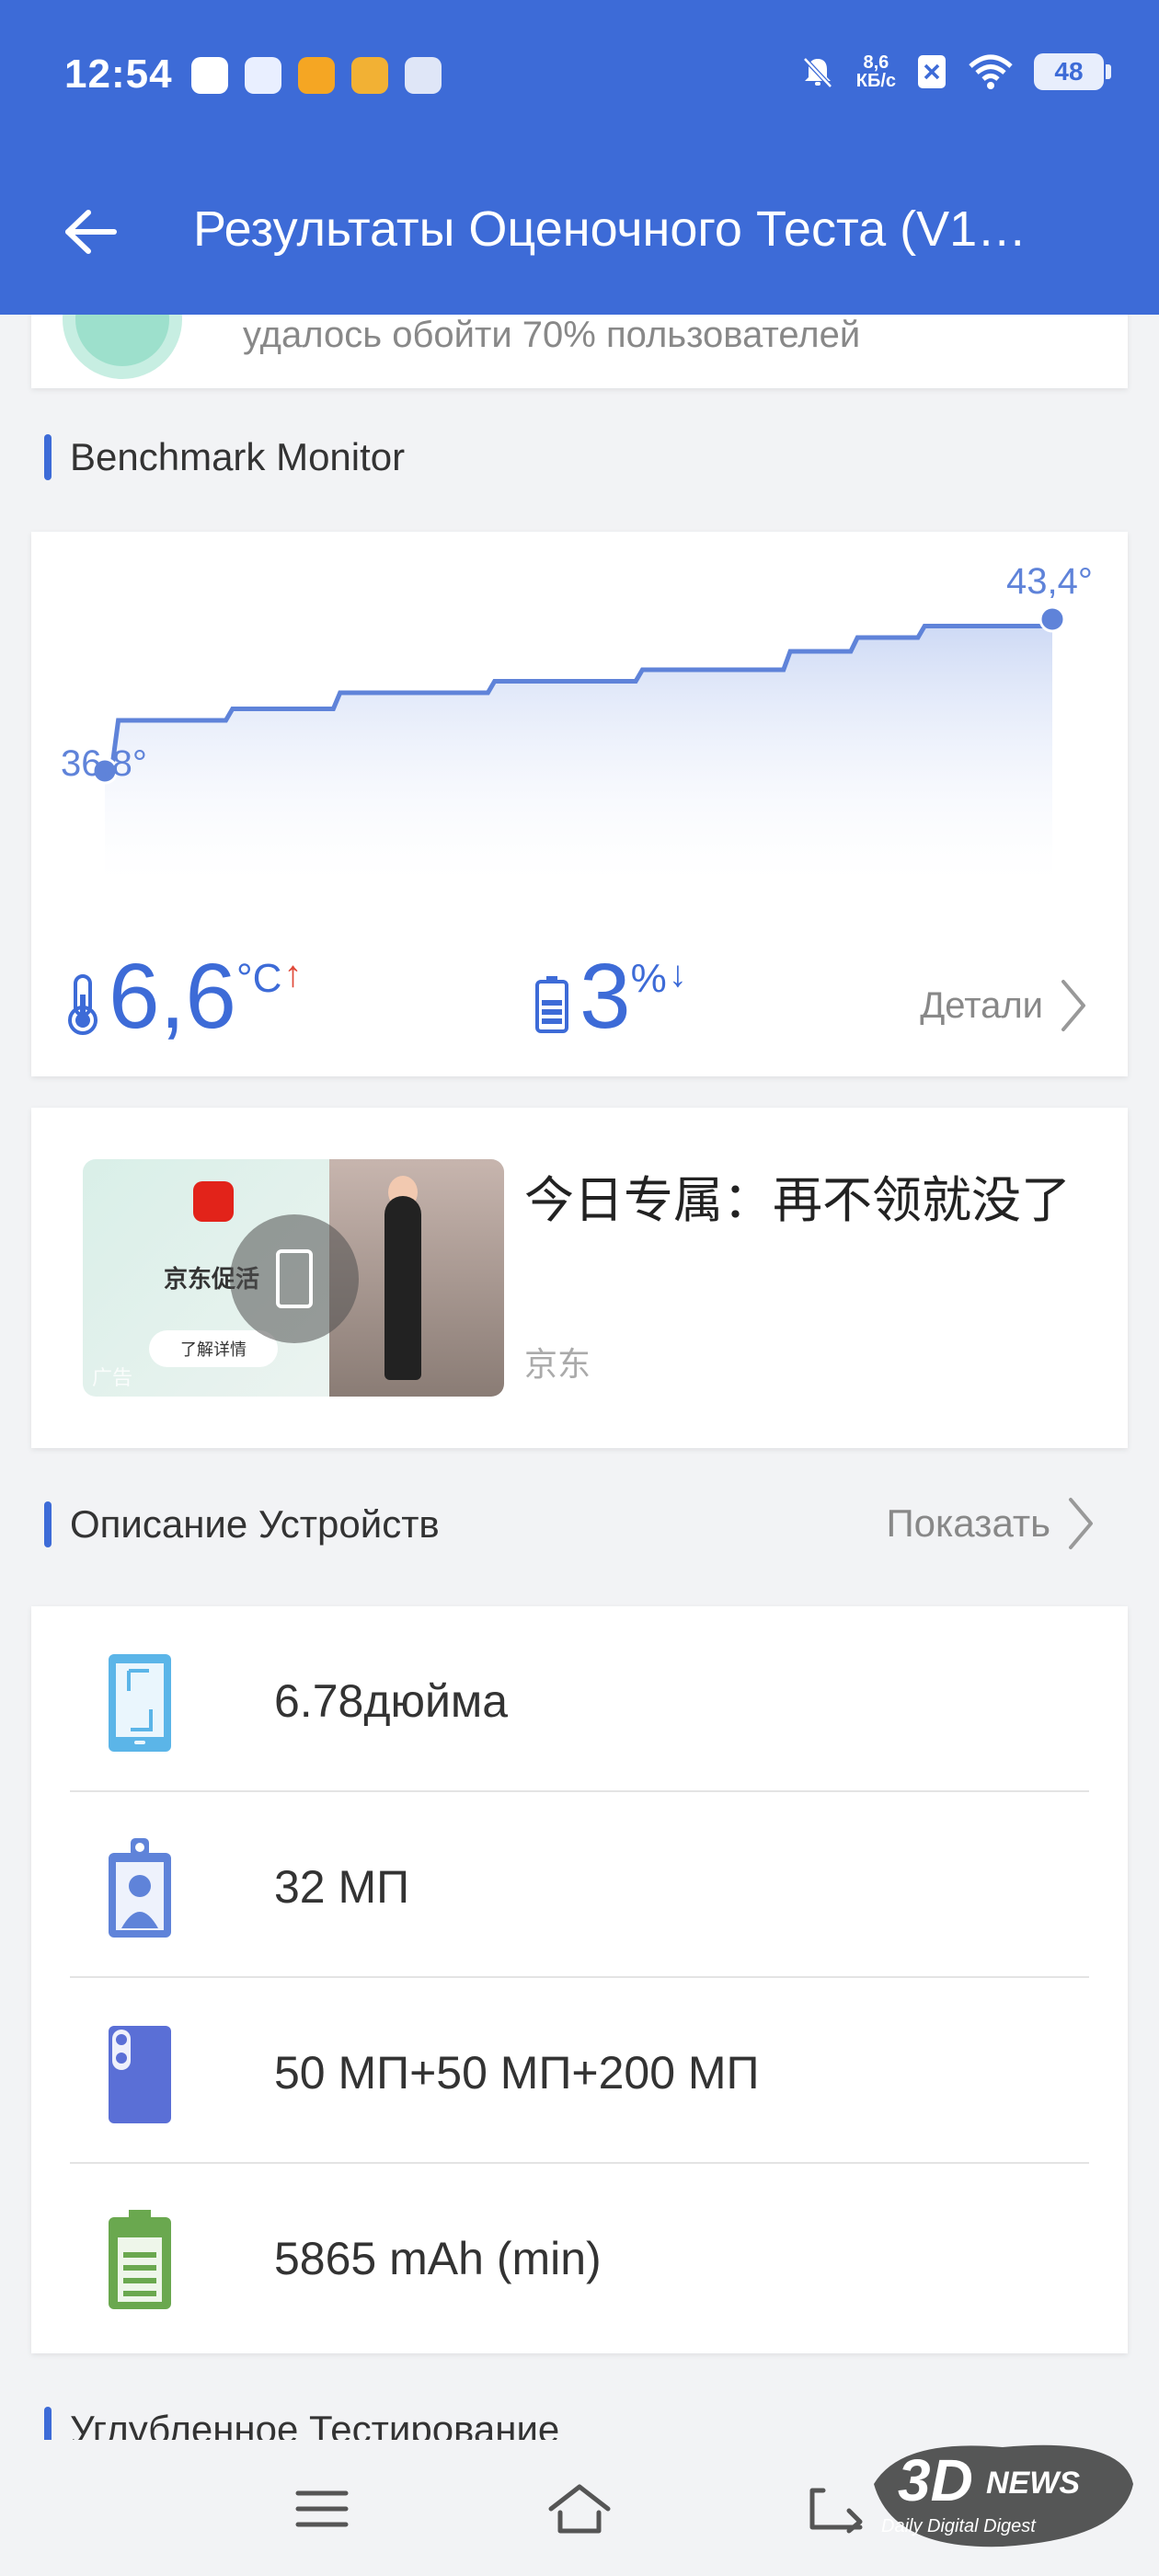 The image size is (1159, 2576). What do you see at coordinates (83, 1004) in the screenshot?
I see `thermometer-icon` at bounding box center [83, 1004].